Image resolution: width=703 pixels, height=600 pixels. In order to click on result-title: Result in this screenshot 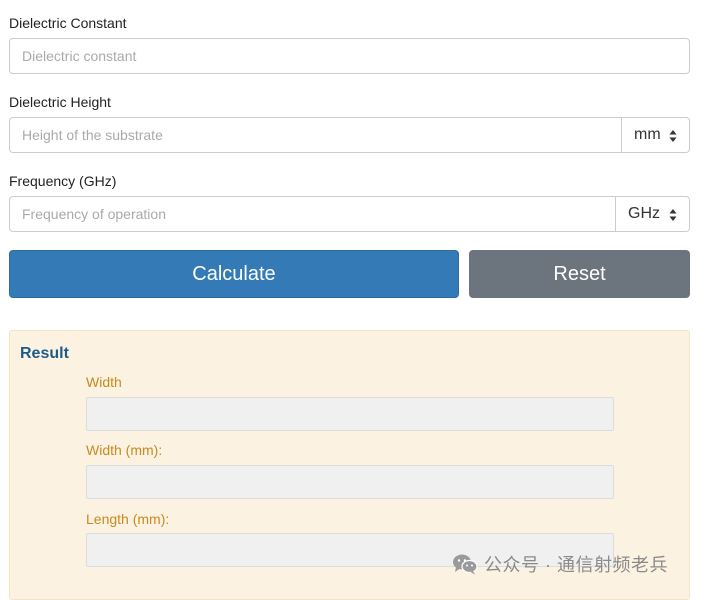, I will do `click(44, 353)`.